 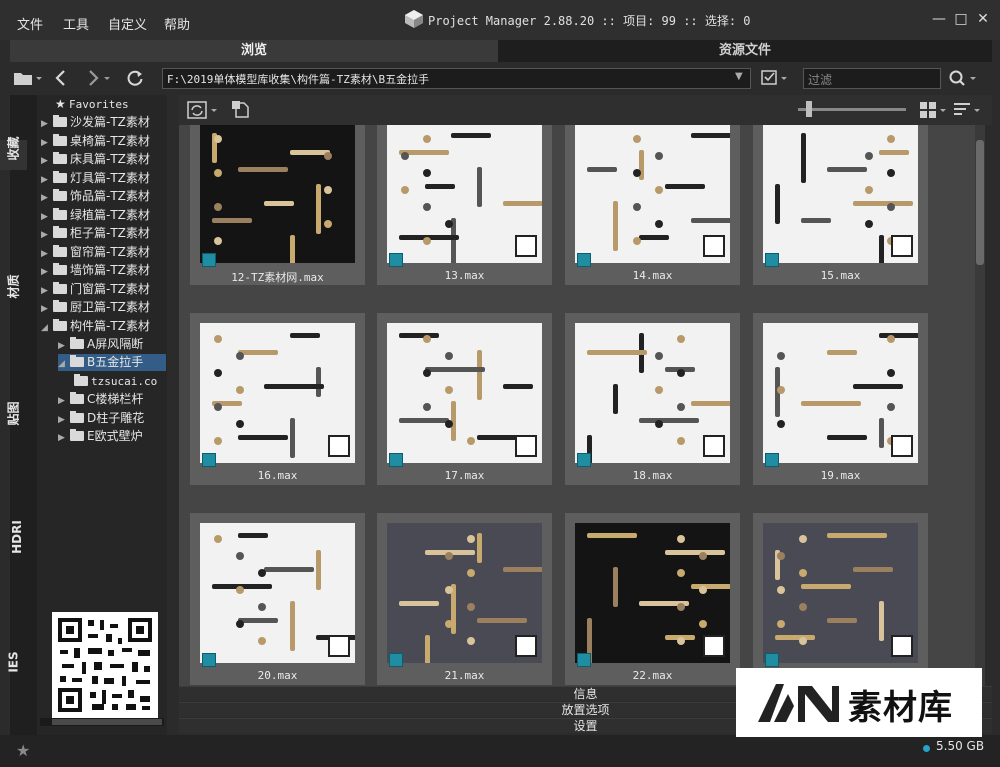 What do you see at coordinates (840, 205) in the screenshot?
I see `thumbnail-card: 15.max` at bounding box center [840, 205].